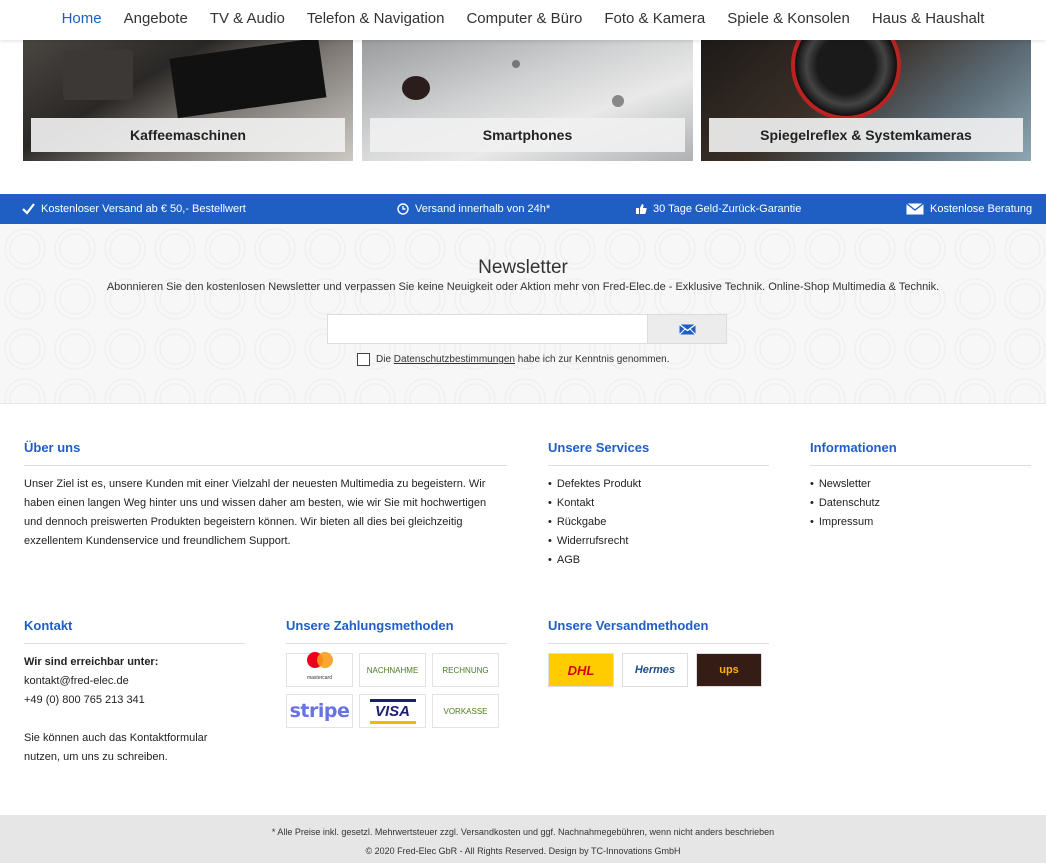 The image size is (1046, 863). Describe the element at coordinates (454, 359) in the screenshot. I see `privacy-policy-link: Datenschutzbestimmungen` at that location.